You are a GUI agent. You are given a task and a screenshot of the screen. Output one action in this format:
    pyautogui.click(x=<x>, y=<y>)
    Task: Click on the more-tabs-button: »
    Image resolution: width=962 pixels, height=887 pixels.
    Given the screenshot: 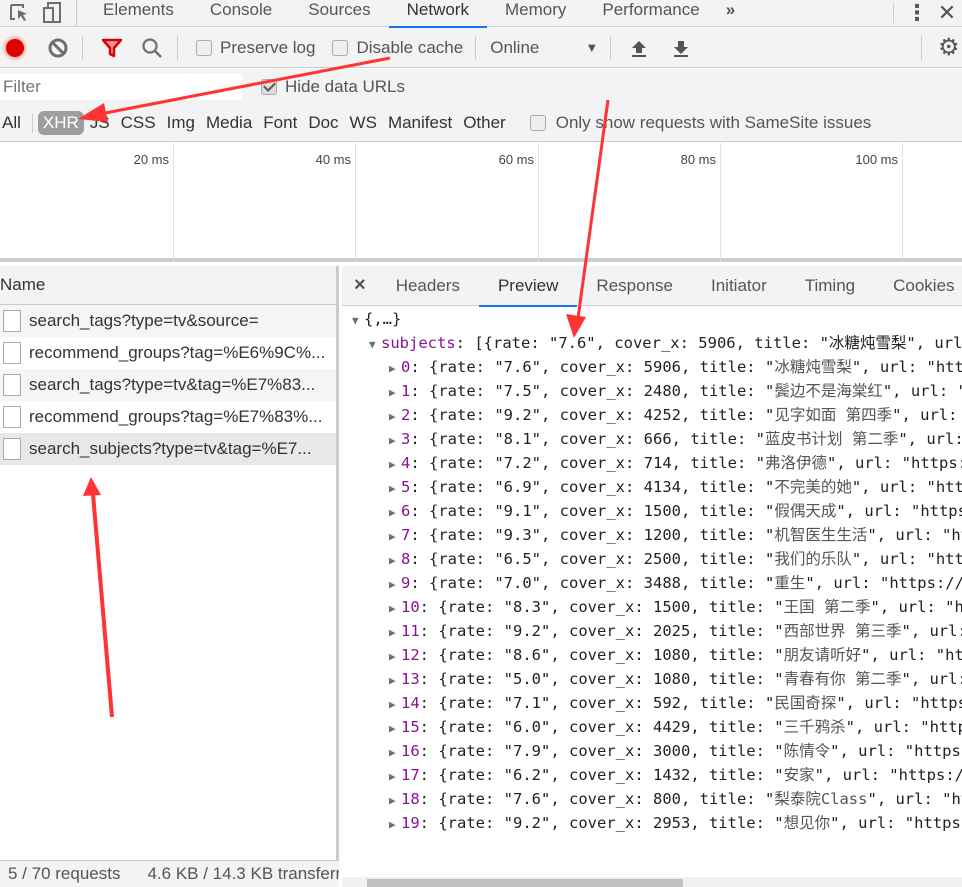 What is the action you would take?
    pyautogui.click(x=730, y=13)
    